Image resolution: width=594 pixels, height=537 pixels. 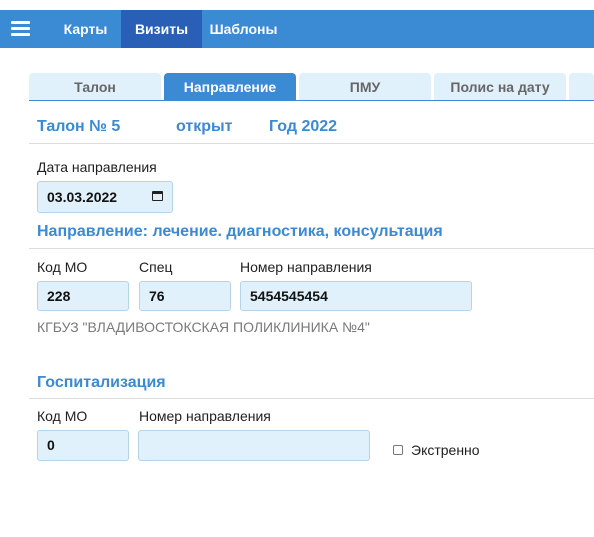 I want to click on calendar-icon, so click(x=157, y=196).